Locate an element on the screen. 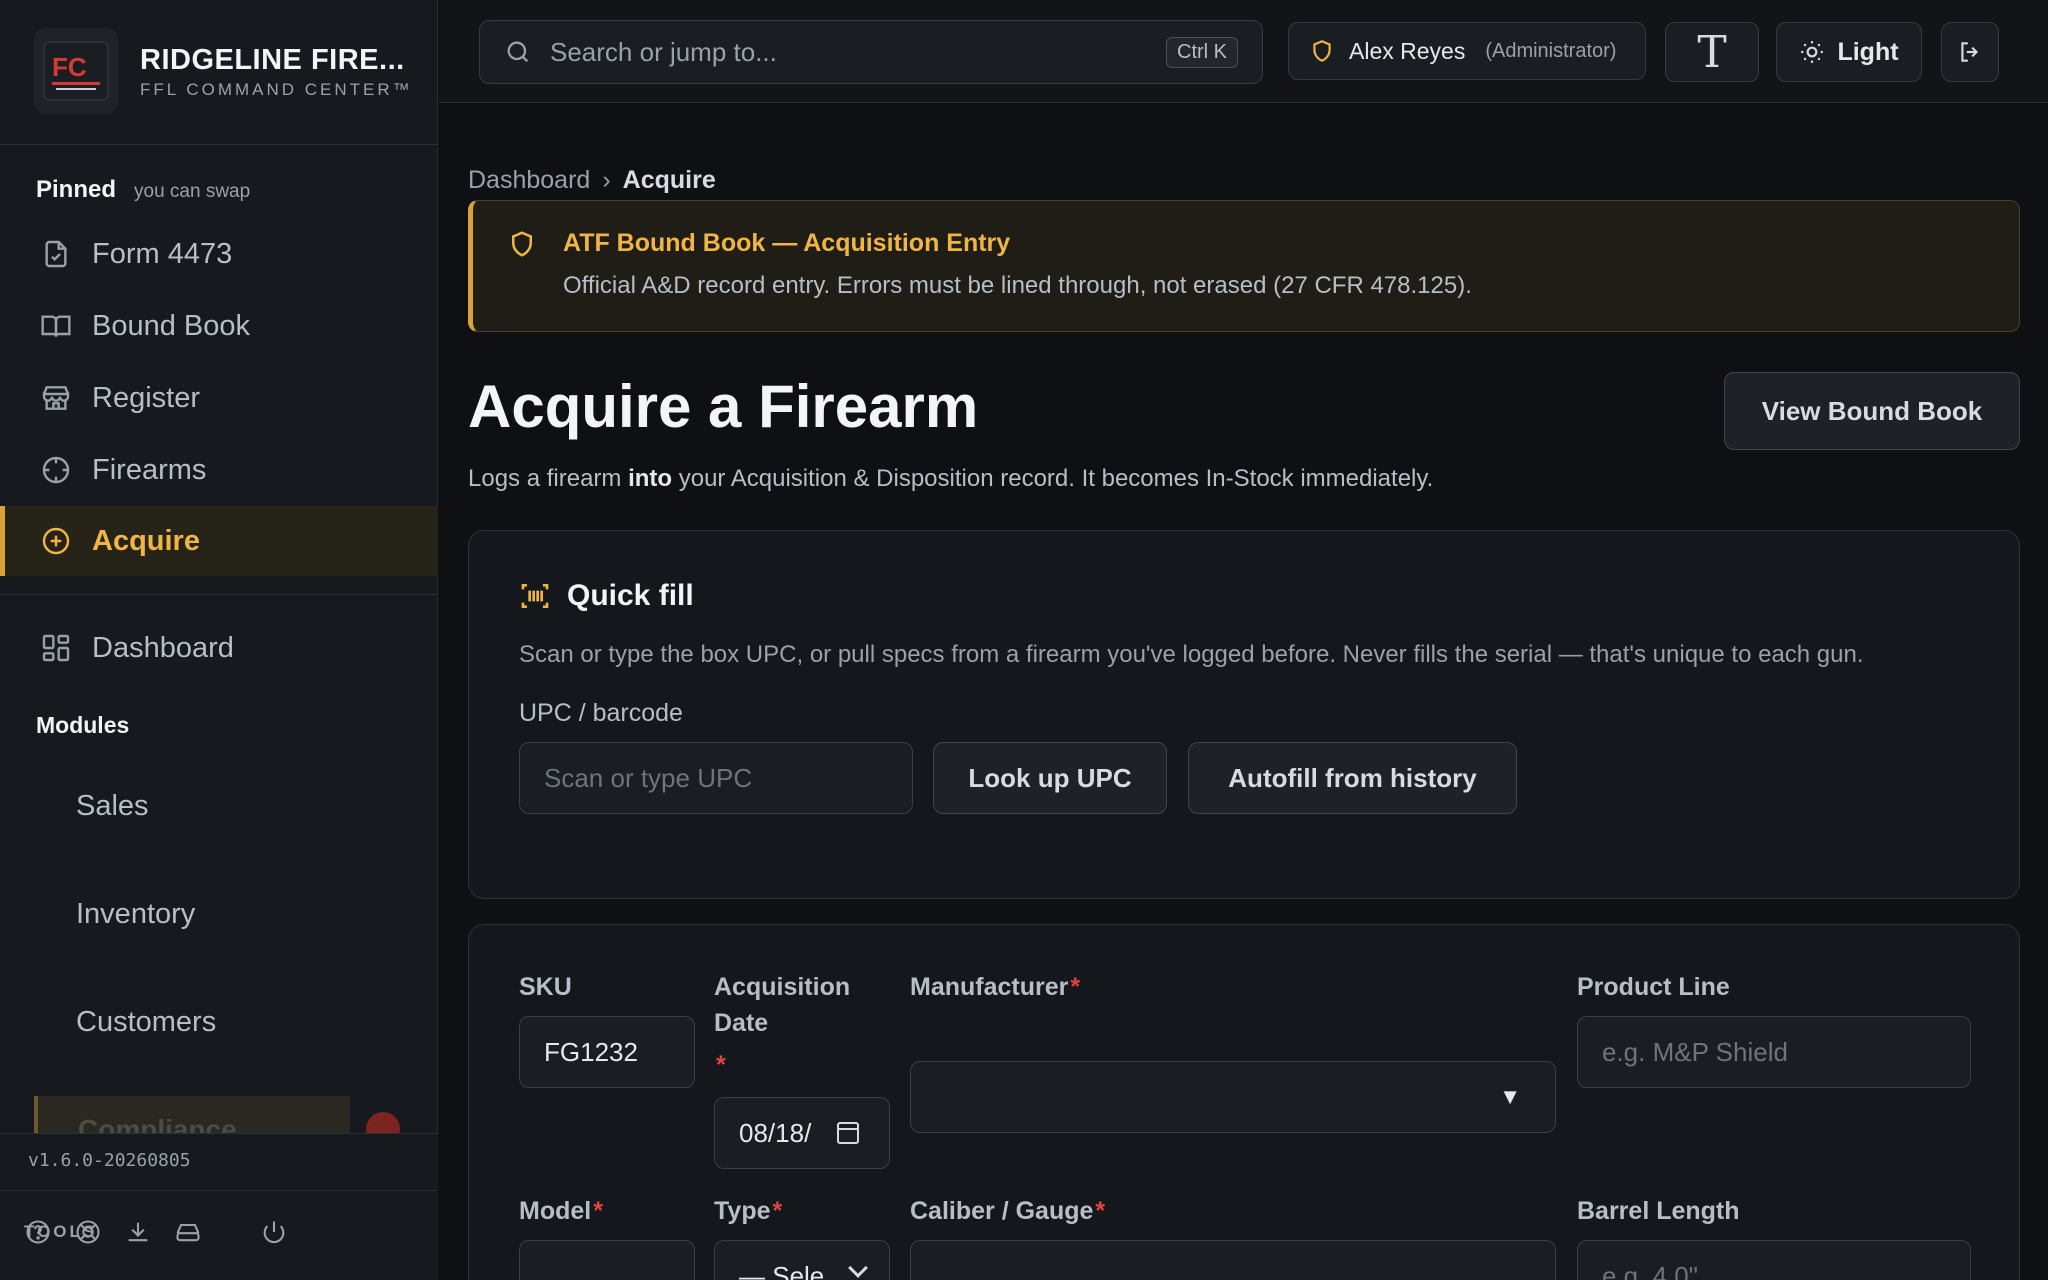 This screenshot has width=2048, height=1280. brand-subtitle: FFL COMMAND CENTER™ is located at coordinates (276, 89).